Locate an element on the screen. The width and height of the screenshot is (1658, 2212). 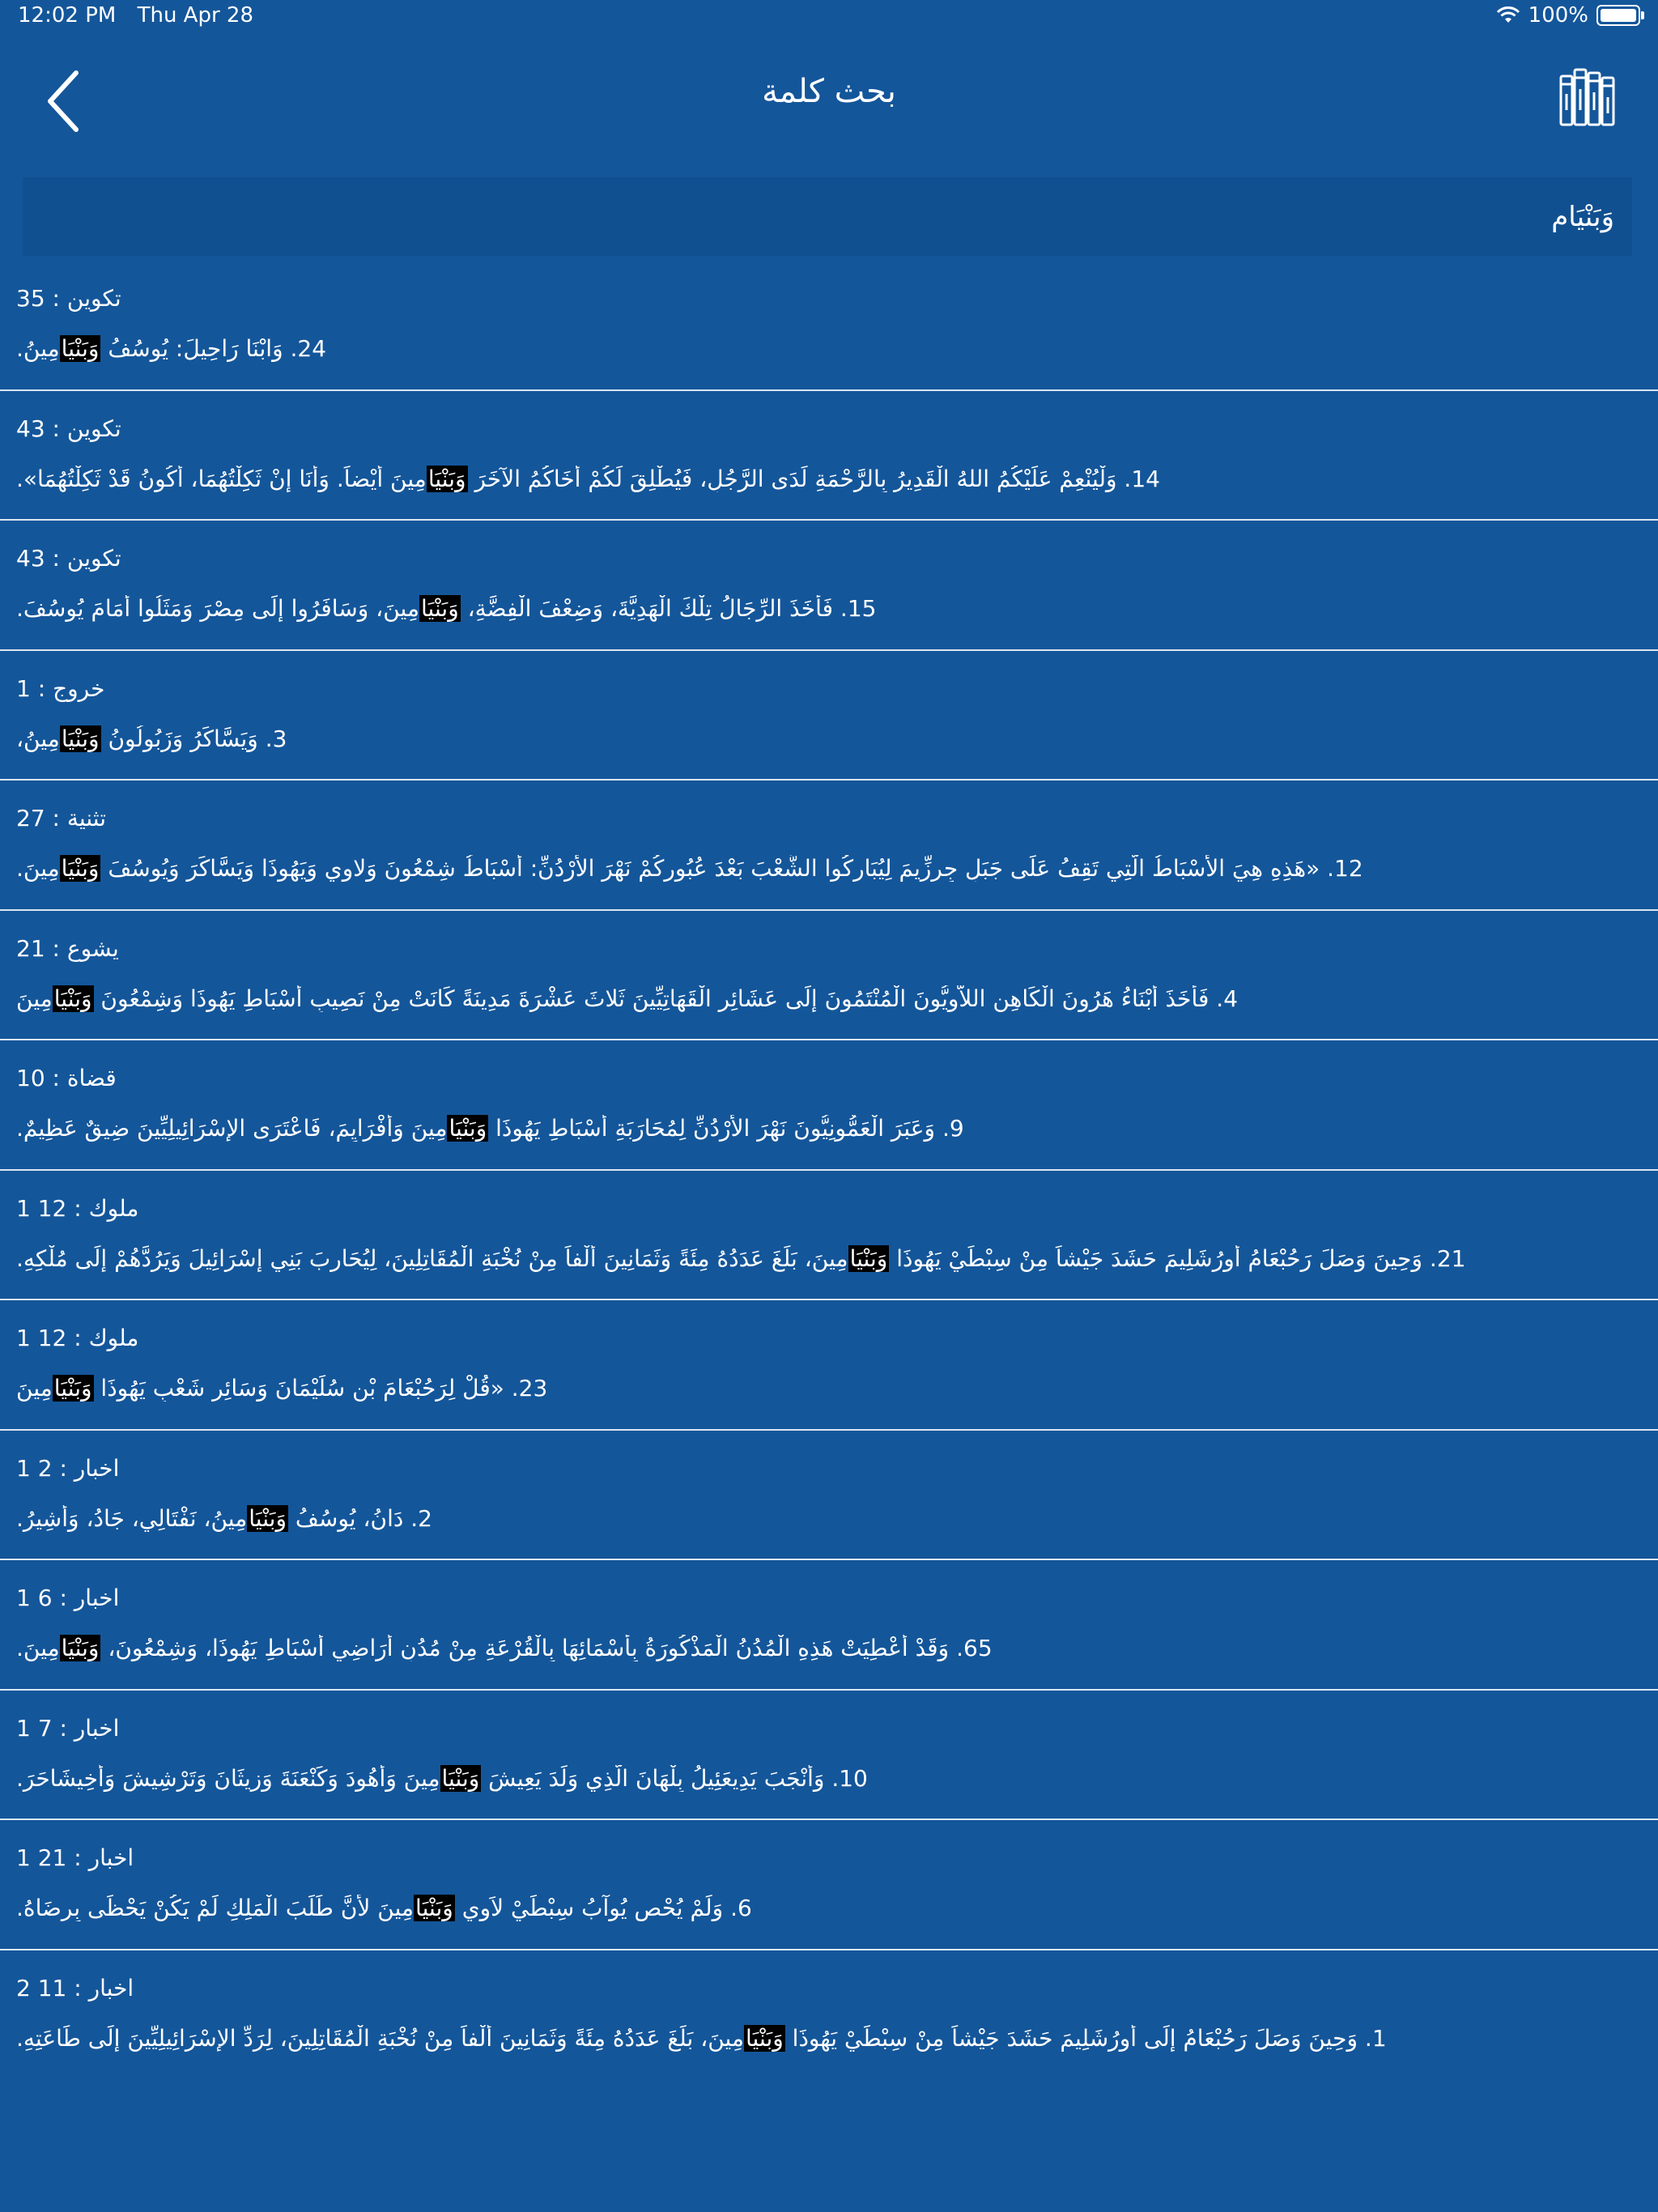
verse-number: 24. is located at coordinates (308, 349).